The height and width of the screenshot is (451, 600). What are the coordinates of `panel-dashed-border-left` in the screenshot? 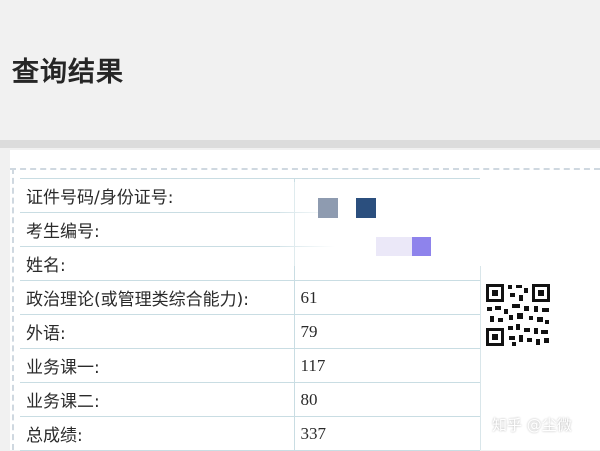 It's located at (13, 309).